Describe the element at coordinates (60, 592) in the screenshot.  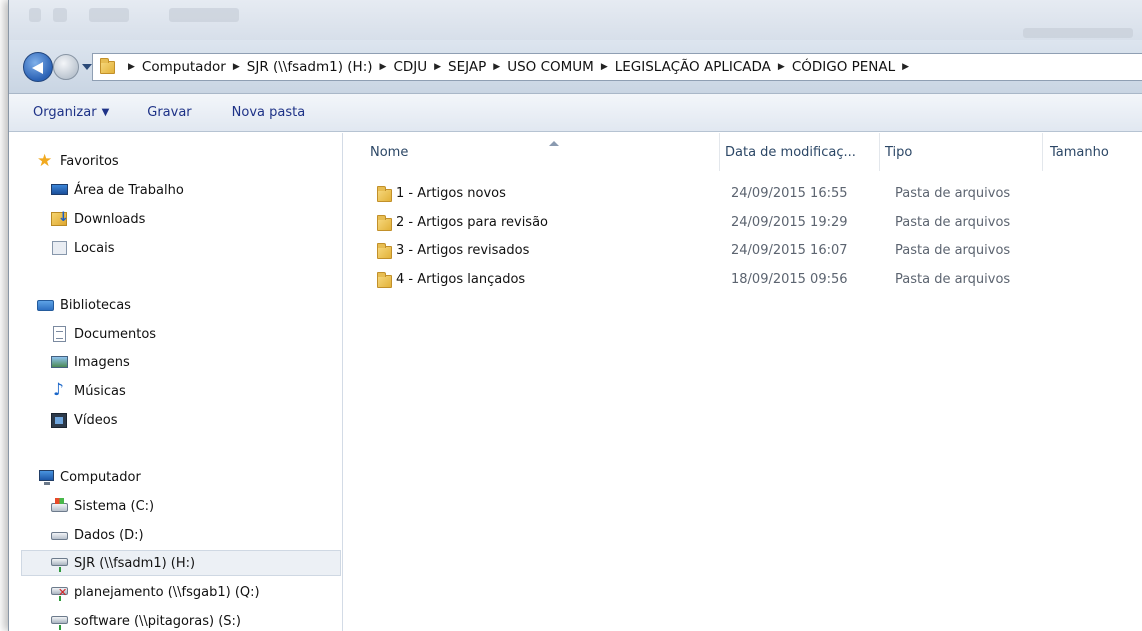
I see `disconnected-network-drive-icon` at that location.